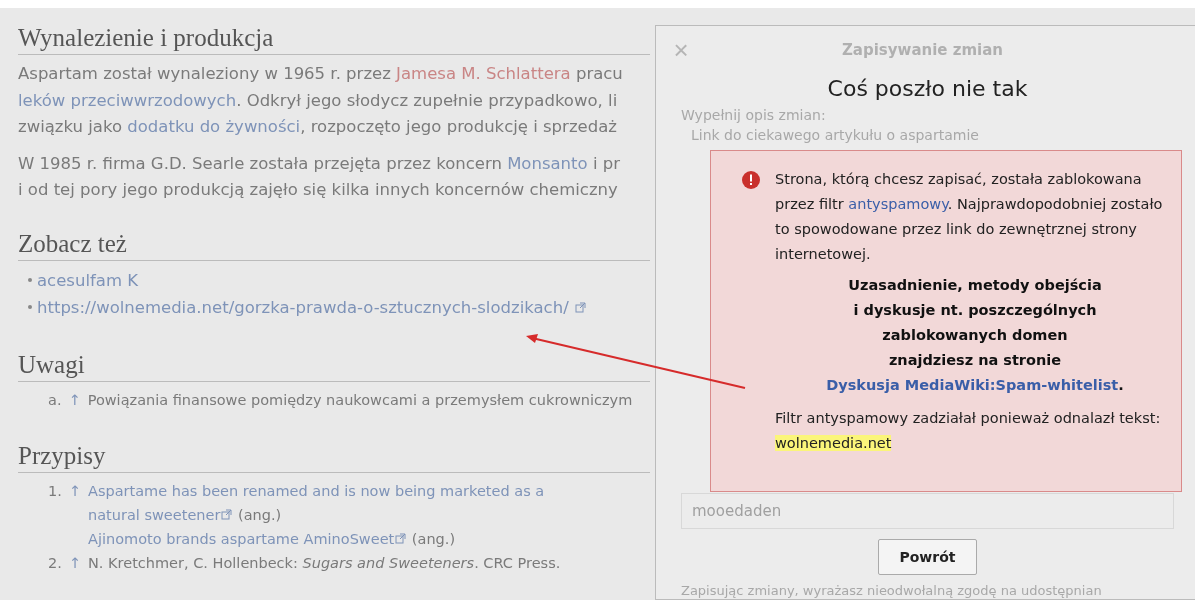 The width and height of the screenshot is (1195, 600). What do you see at coordinates (975, 285) in the screenshot?
I see `explanation-text: Uzasadnienie, metody obejścia` at bounding box center [975, 285].